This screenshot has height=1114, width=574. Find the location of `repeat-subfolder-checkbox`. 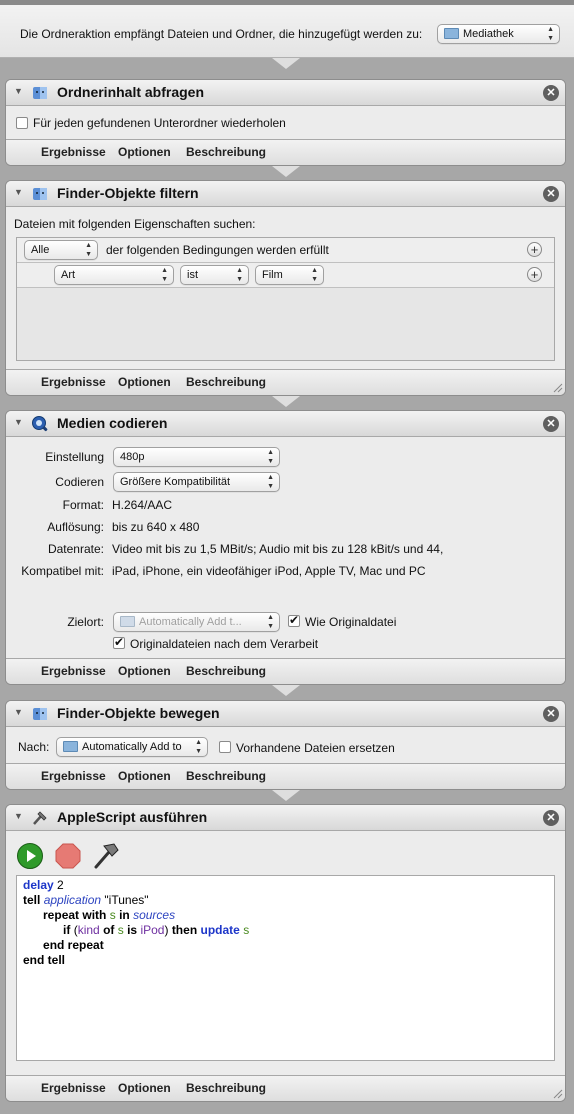

repeat-subfolder-checkbox is located at coordinates (22, 123).